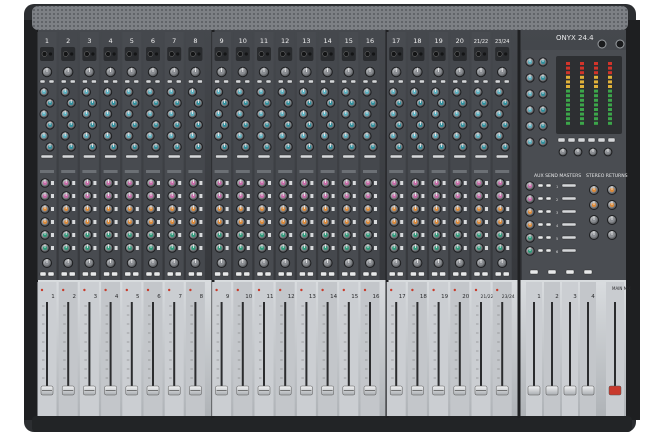  What do you see at coordinates (548, 237) in the screenshot?
I see `aux-assign-button` at bounding box center [548, 237].